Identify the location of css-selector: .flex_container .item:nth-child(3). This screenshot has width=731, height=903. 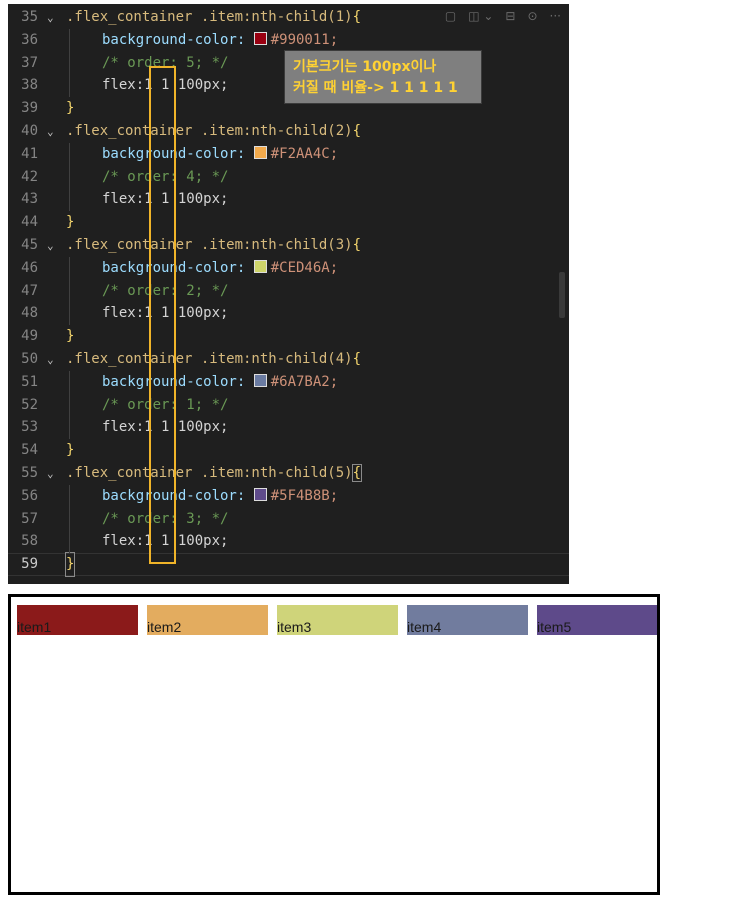
(209, 245).